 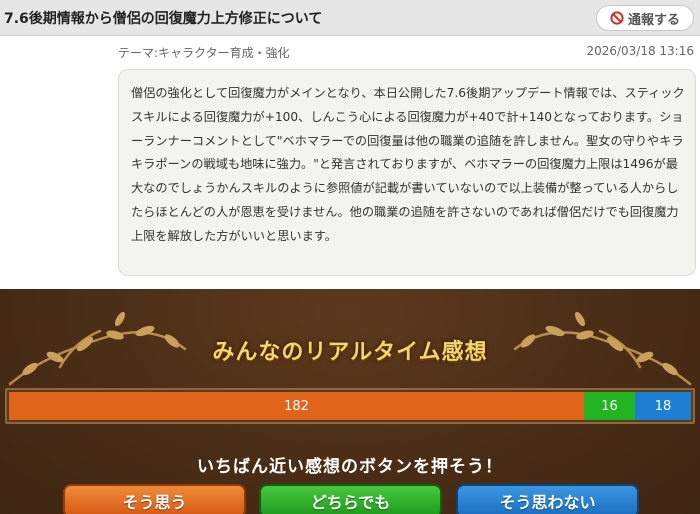 I want to click on post-theme: テーマ:キャラクター育成・強化, so click(x=204, y=53).